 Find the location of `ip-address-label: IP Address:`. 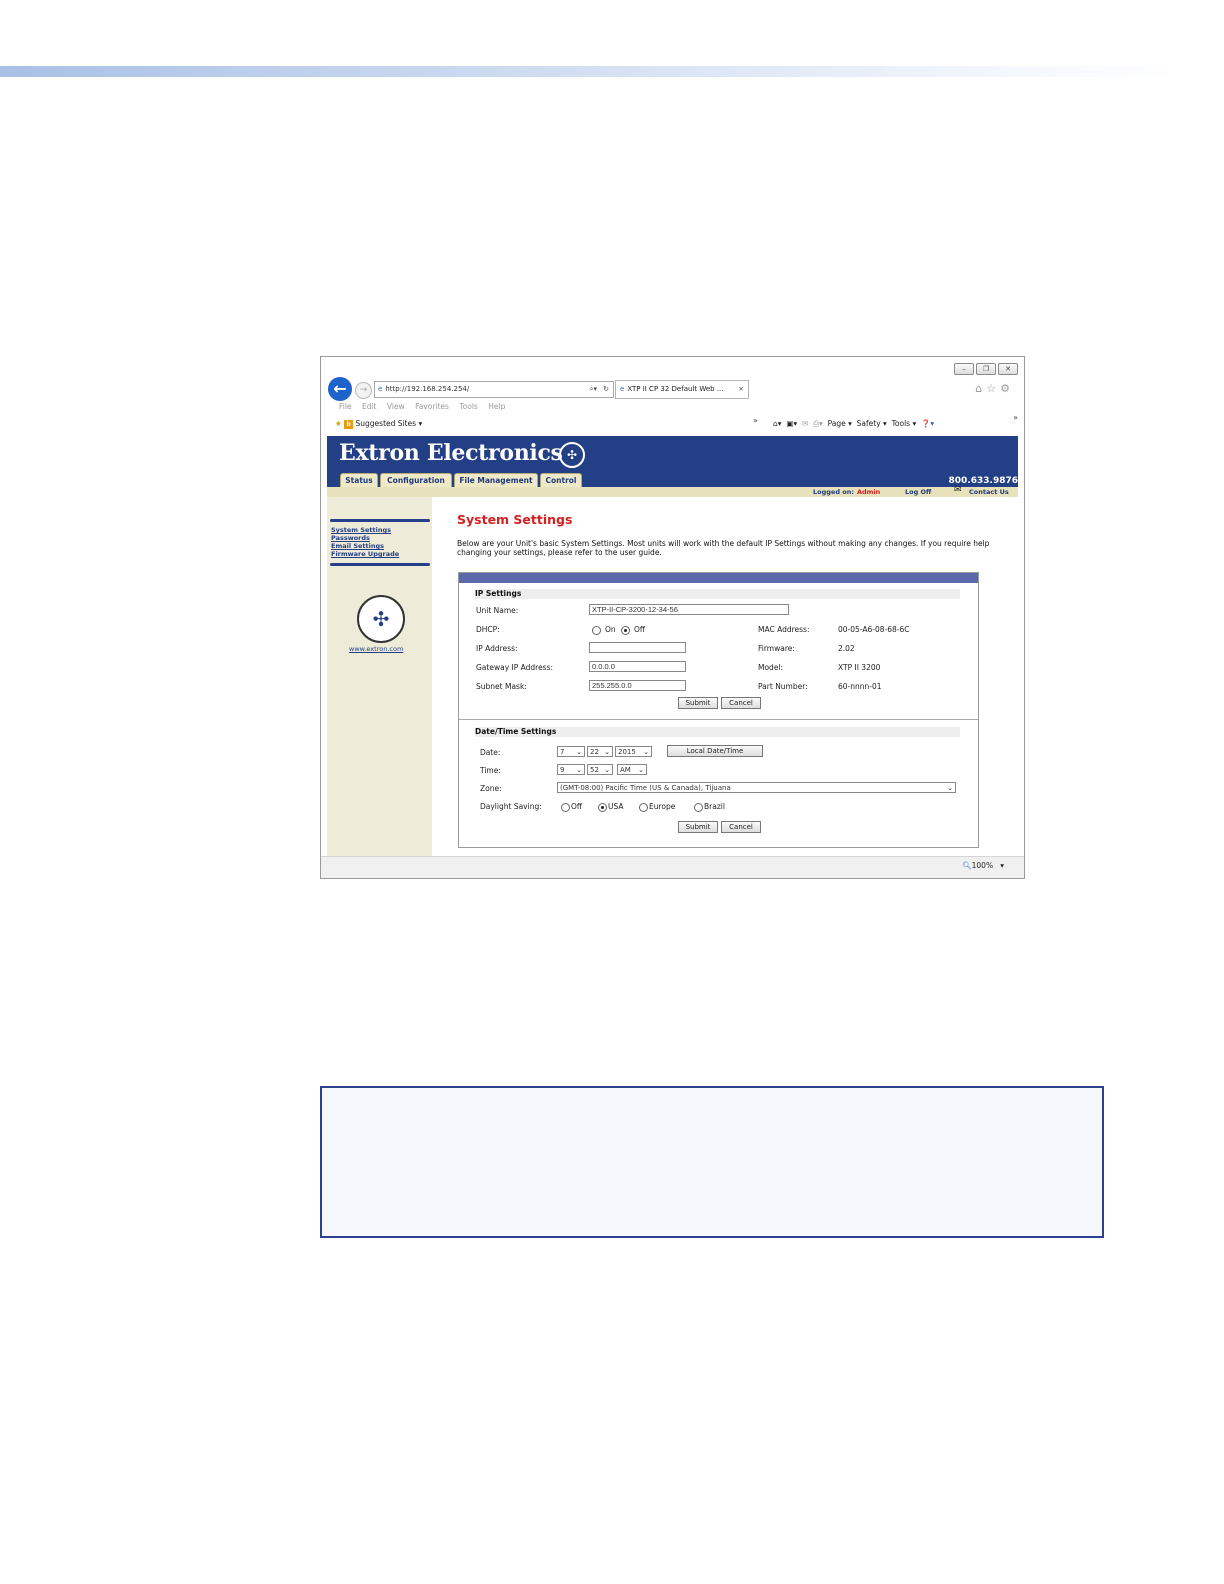

ip-address-label: IP Address: is located at coordinates (497, 648).